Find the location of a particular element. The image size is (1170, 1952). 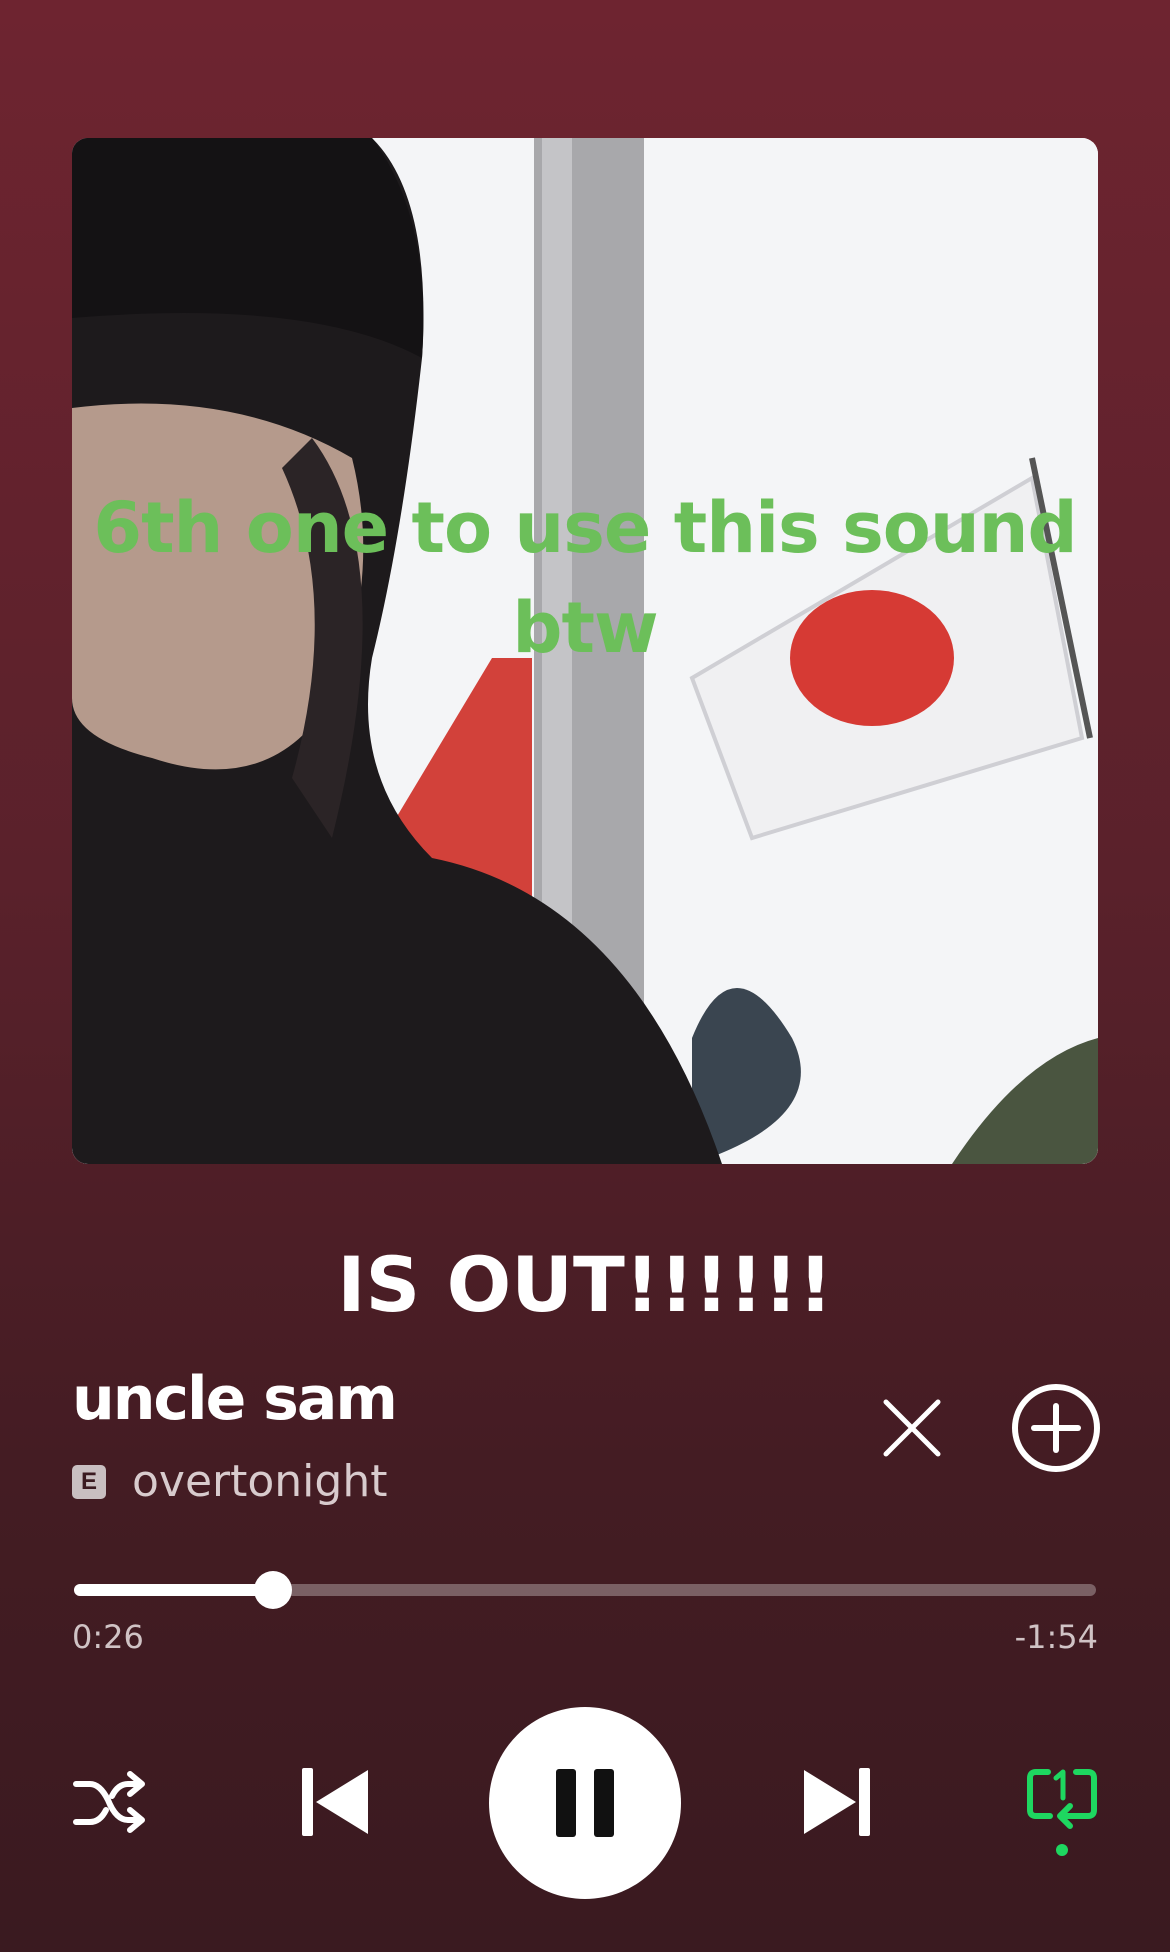

next-button is located at coordinates (835, 1802).